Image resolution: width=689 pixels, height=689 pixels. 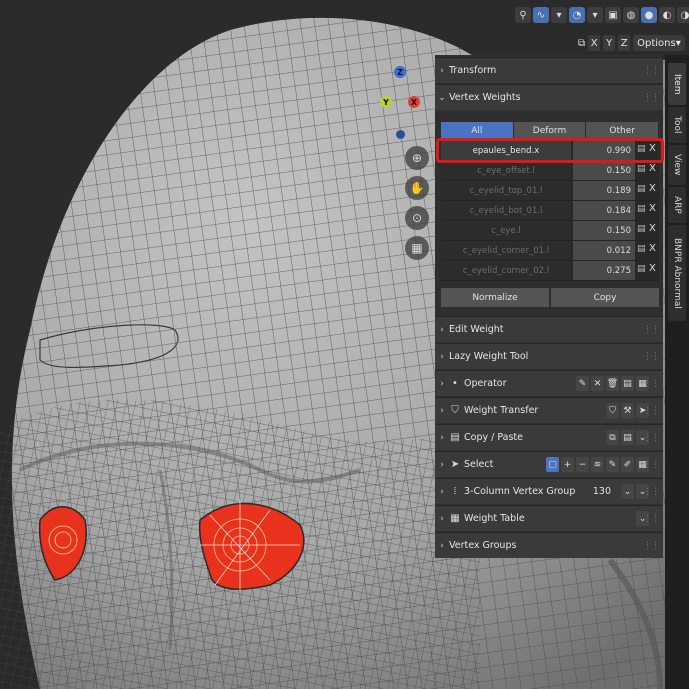 I want to click on trash-icon: 🗑, so click(x=612, y=383).